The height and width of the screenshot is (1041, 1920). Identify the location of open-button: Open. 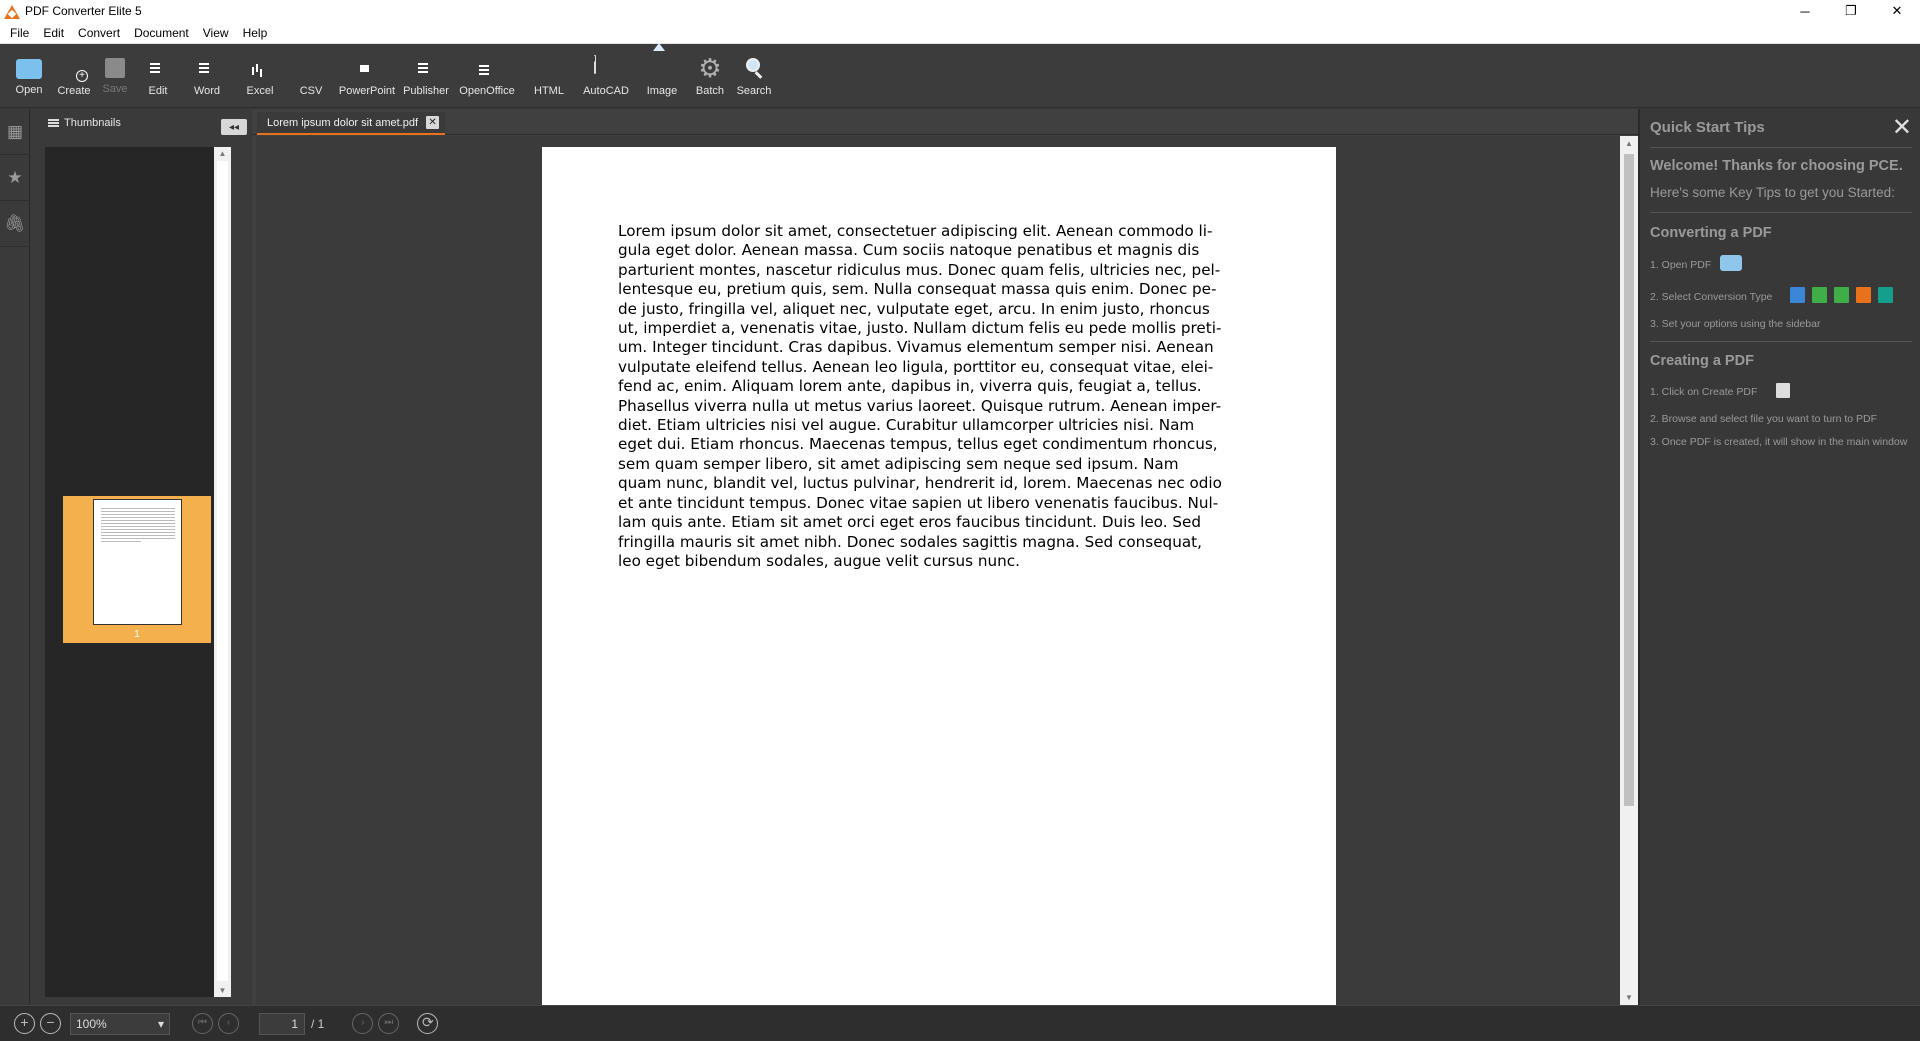
(29, 75).